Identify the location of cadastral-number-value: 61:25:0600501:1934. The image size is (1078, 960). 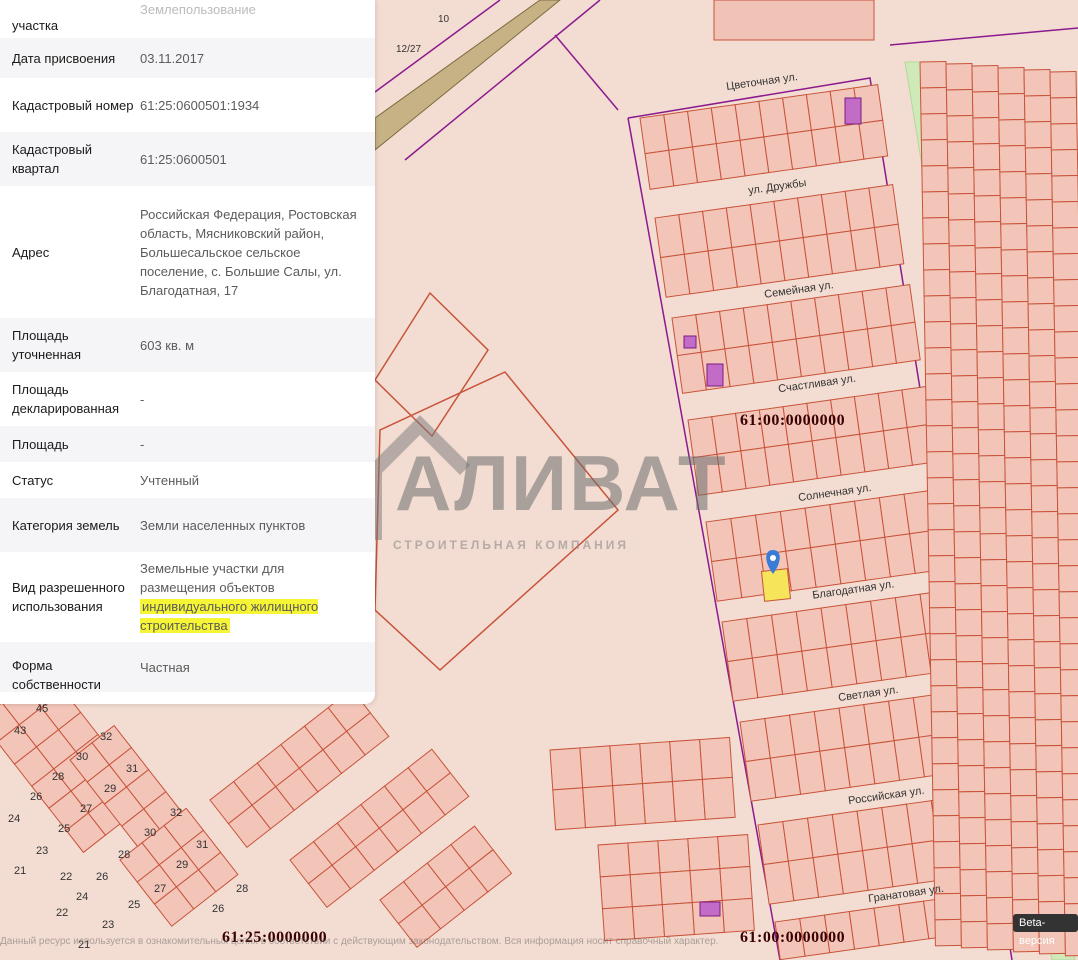
(251, 105).